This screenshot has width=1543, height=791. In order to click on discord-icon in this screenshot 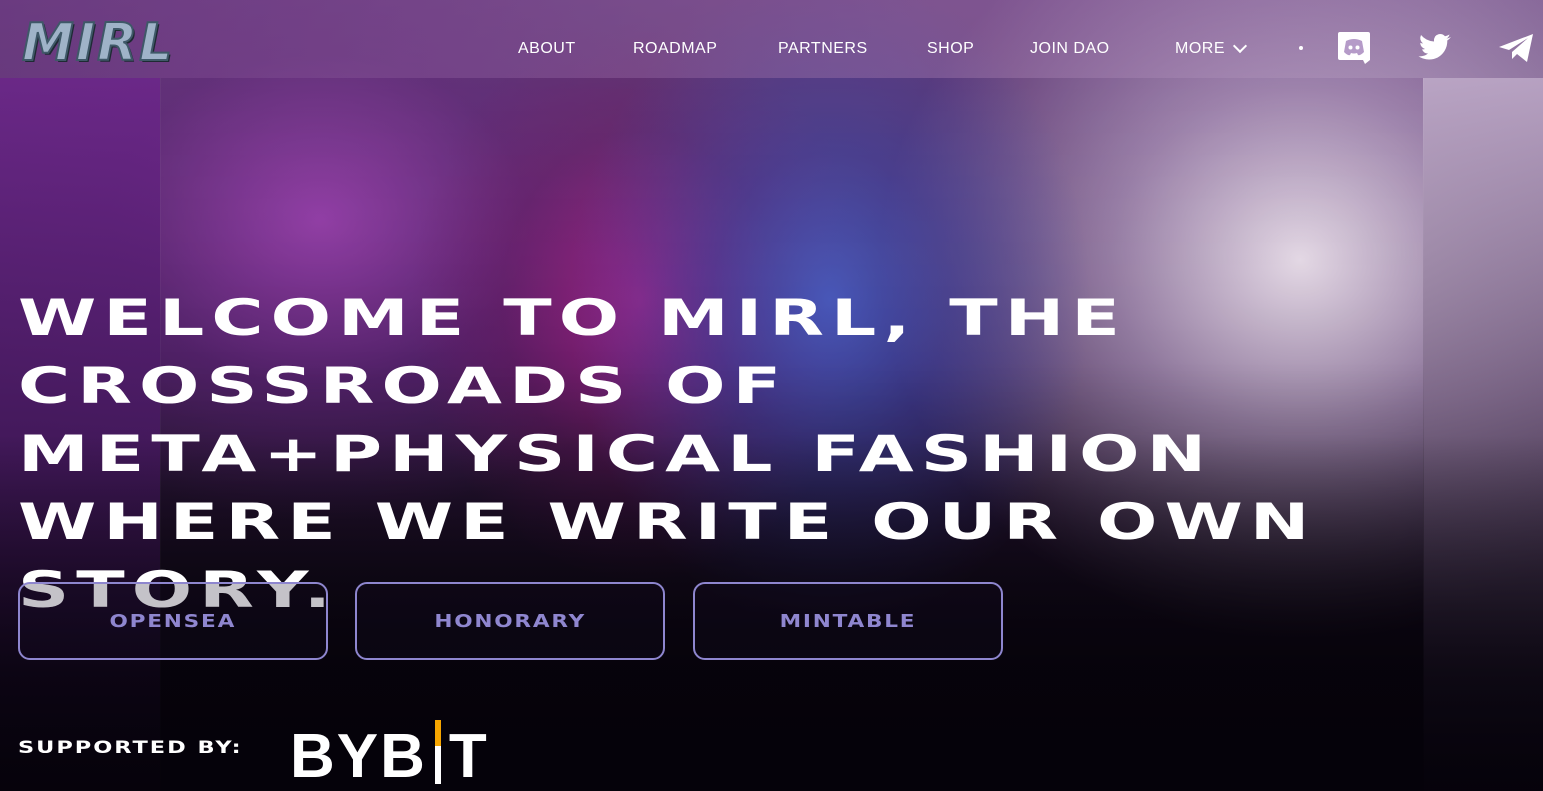, I will do `click(1354, 48)`.